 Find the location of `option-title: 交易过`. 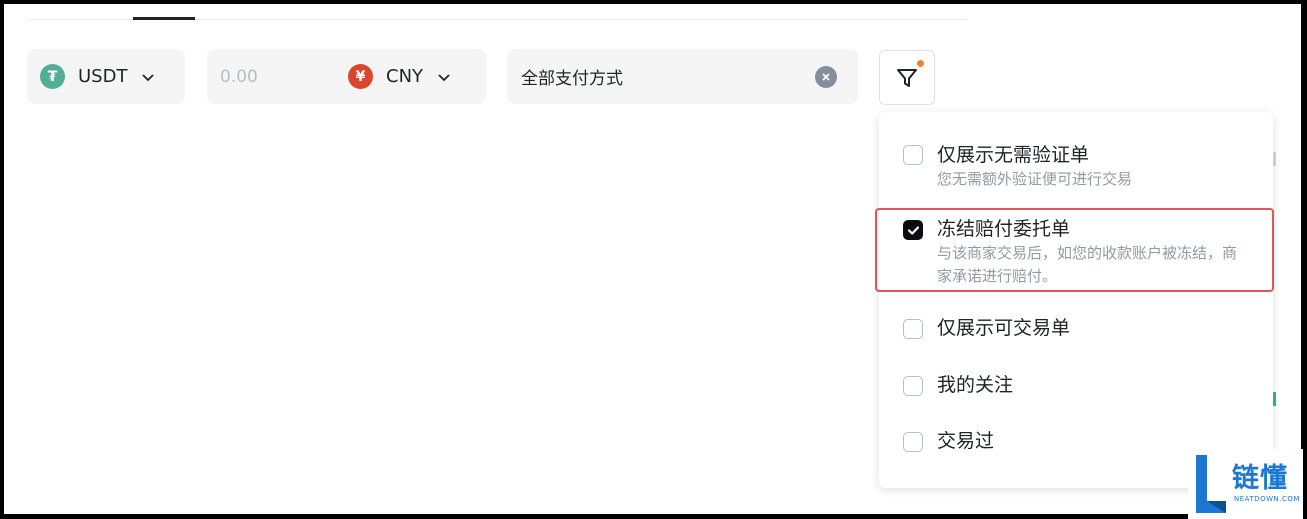

option-title: 交易过 is located at coordinates (966, 441).